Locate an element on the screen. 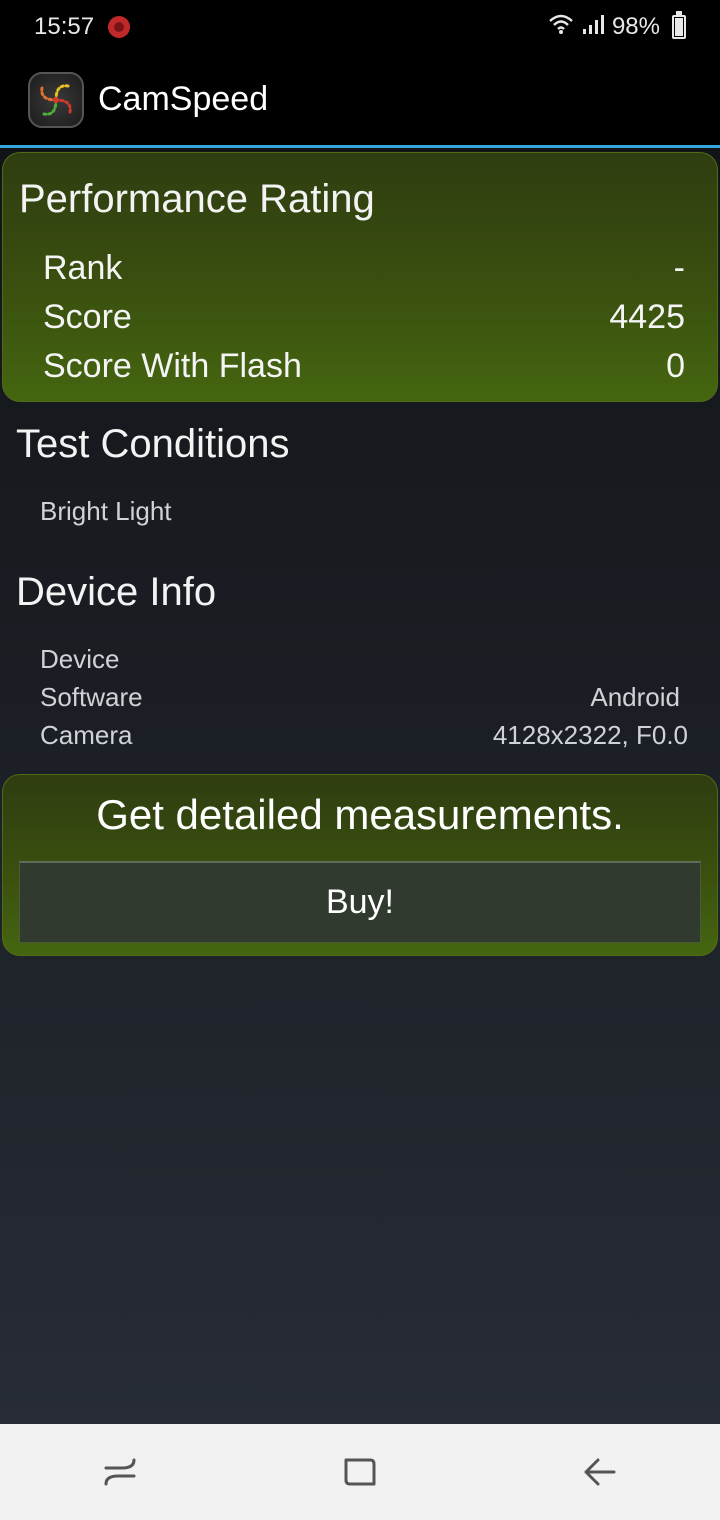  device-info-title: Device Info is located at coordinates (116, 592).